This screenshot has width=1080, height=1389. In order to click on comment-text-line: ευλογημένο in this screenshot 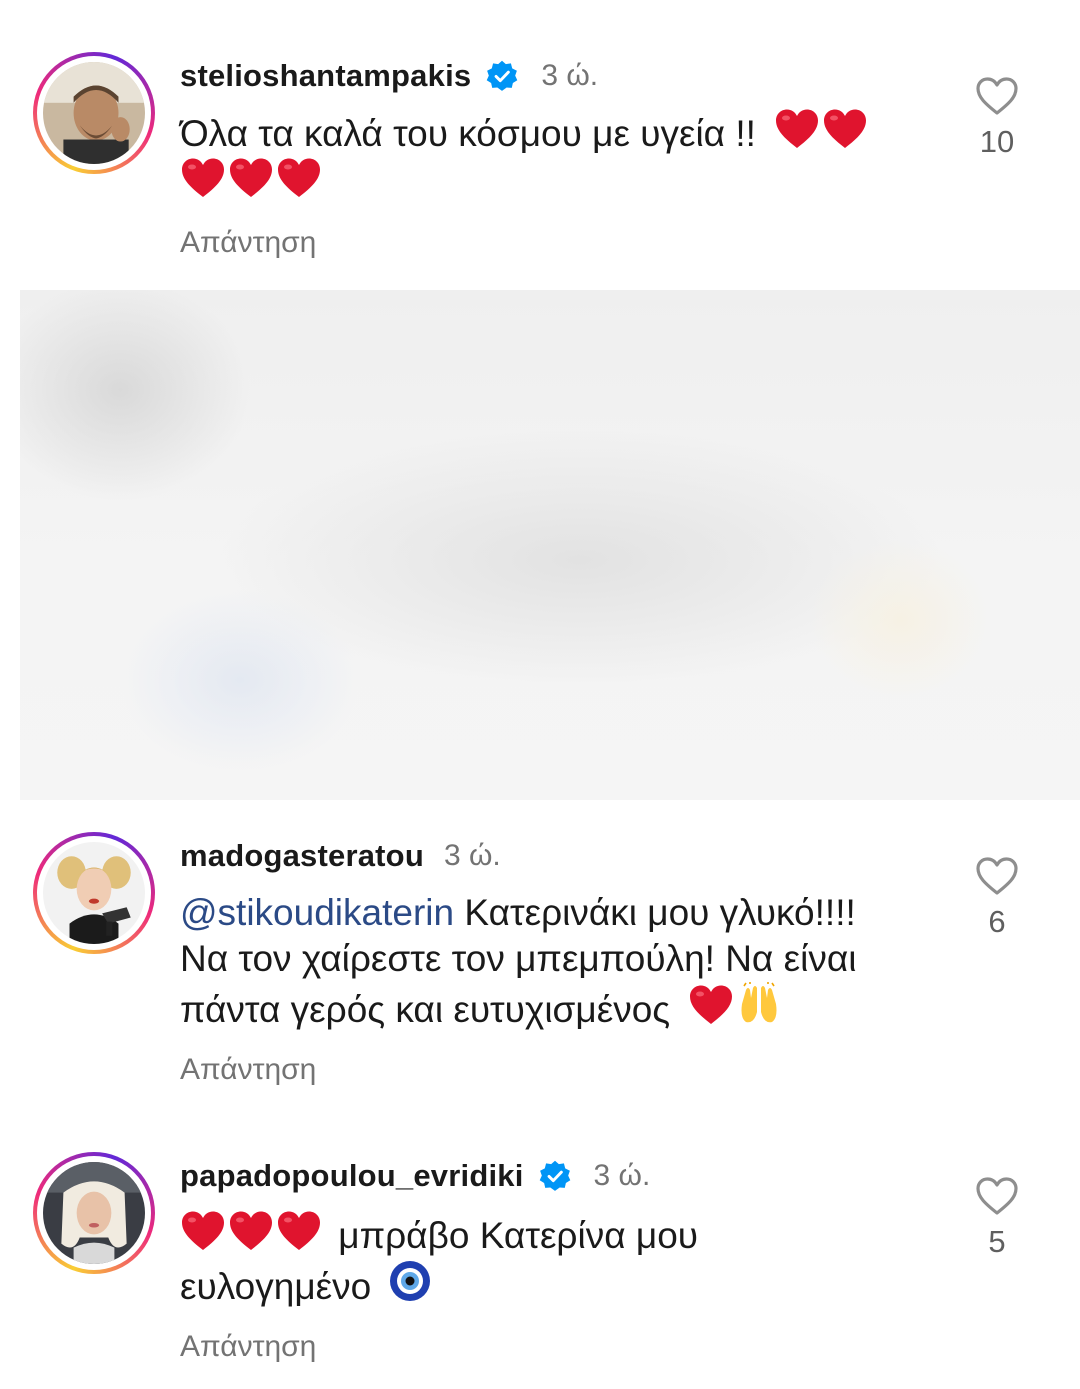, I will do `click(276, 1286)`.